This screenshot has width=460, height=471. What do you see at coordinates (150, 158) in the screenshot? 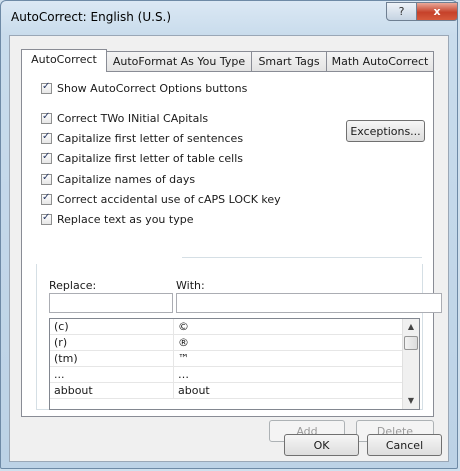
I see `first-letter-table-cells-label: Capitalize first letter of table cells` at bounding box center [150, 158].